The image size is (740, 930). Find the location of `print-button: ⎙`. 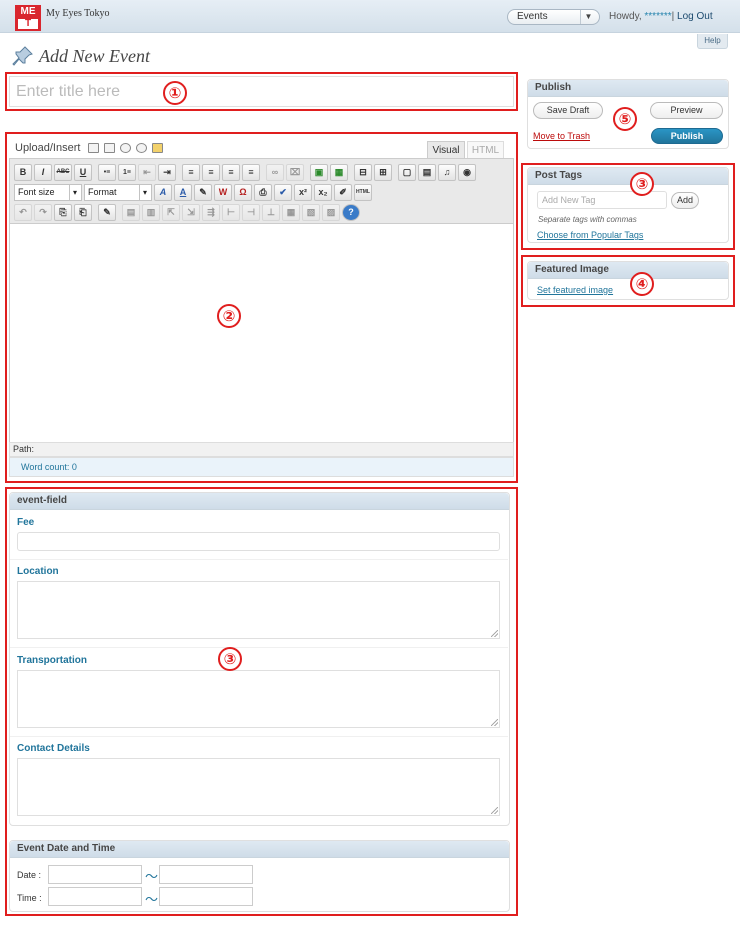

print-button: ⎙ is located at coordinates (263, 192).